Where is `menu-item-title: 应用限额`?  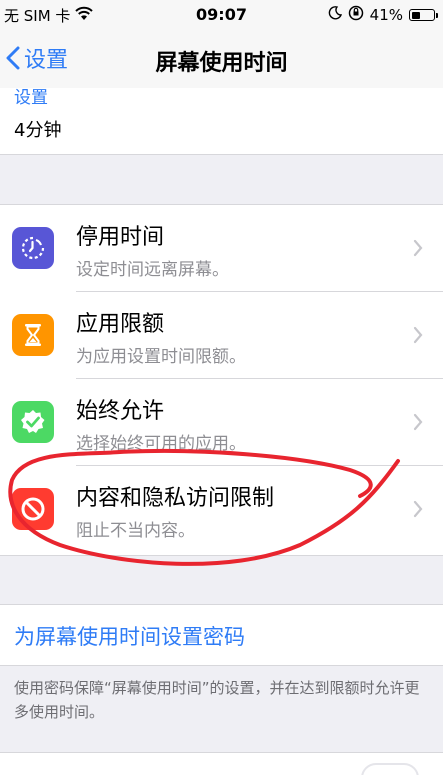 menu-item-title: 应用限额 is located at coordinates (120, 324).